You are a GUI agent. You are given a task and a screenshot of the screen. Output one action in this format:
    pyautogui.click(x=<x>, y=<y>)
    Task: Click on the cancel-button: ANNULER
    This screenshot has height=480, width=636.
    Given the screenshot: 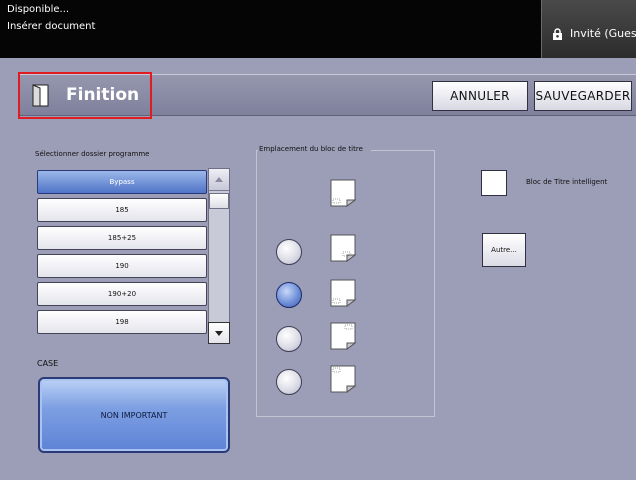 What is the action you would take?
    pyautogui.click(x=480, y=96)
    